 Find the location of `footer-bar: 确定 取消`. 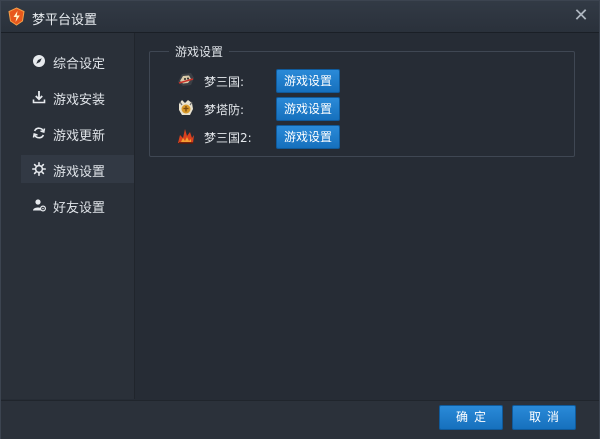

footer-bar: 确定 取消 is located at coordinates (300, 419).